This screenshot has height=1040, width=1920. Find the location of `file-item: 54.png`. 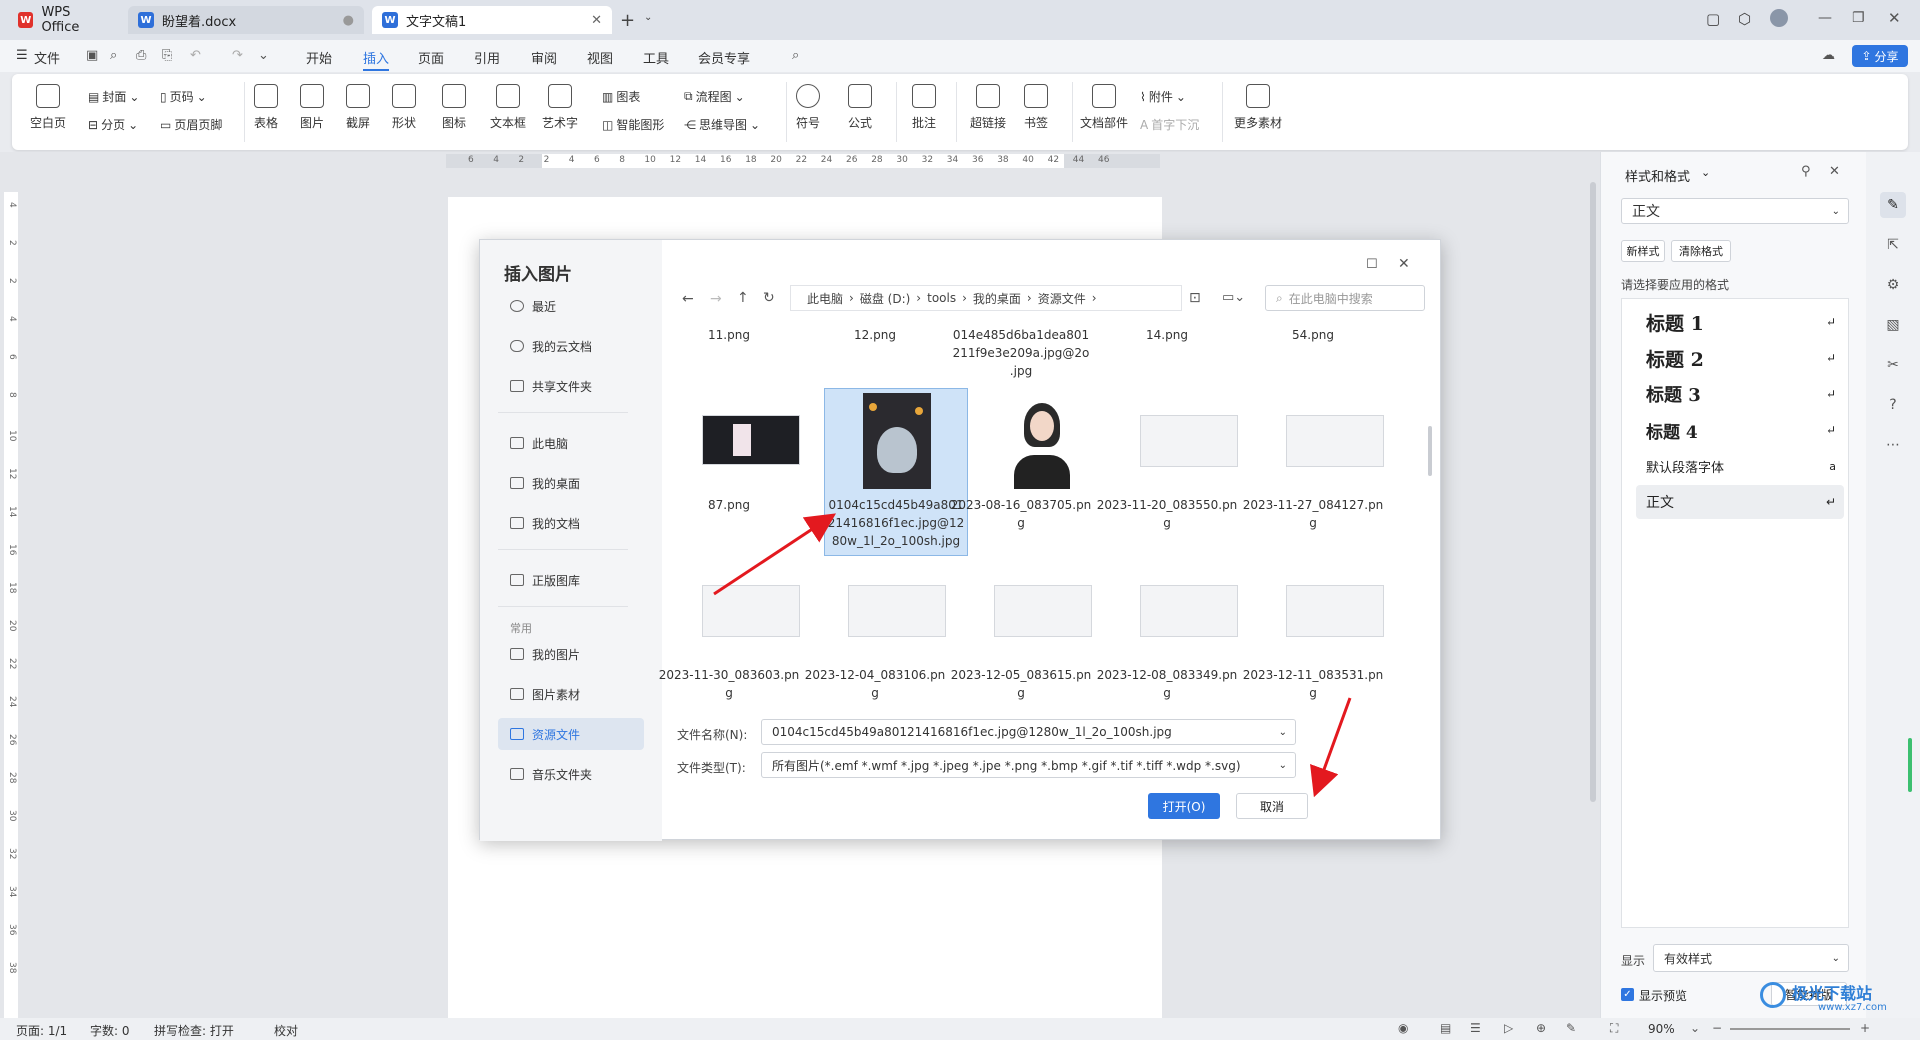

file-item: 54.png is located at coordinates (1313, 335).